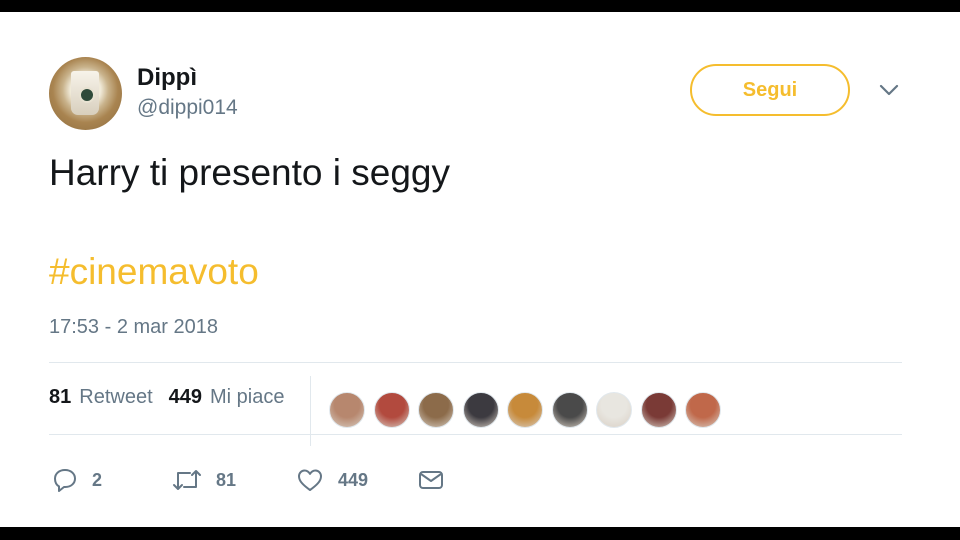 Image resolution: width=960 pixels, height=540 pixels. I want to click on engagement-stats: 81 Retweet 449 Mi piace, so click(174, 397).